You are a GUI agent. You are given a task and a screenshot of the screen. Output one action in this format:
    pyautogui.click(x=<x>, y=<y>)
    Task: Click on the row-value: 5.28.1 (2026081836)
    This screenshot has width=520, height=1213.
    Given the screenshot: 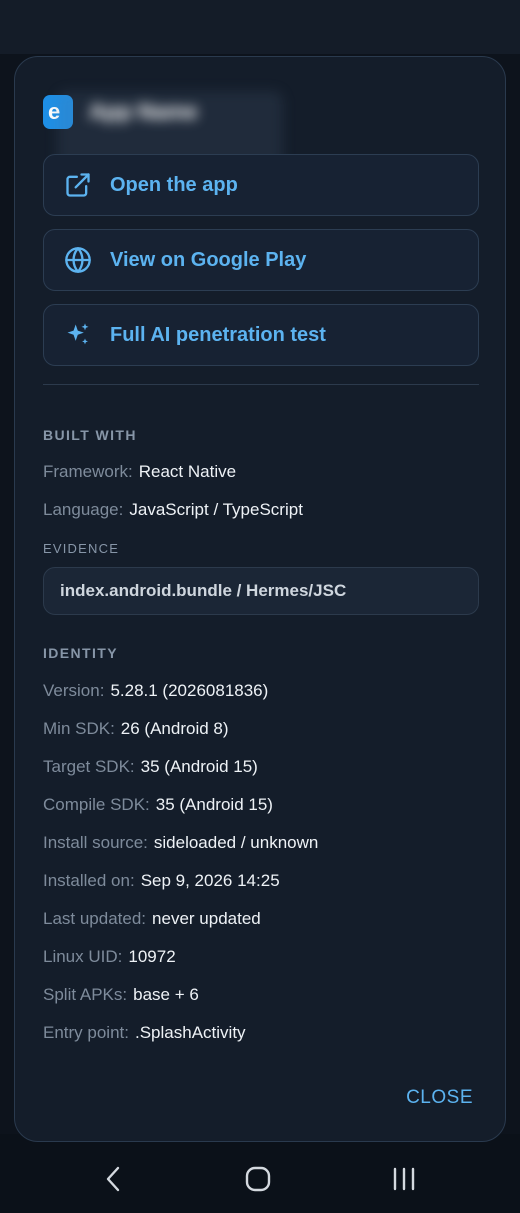 What is the action you would take?
    pyautogui.click(x=189, y=690)
    